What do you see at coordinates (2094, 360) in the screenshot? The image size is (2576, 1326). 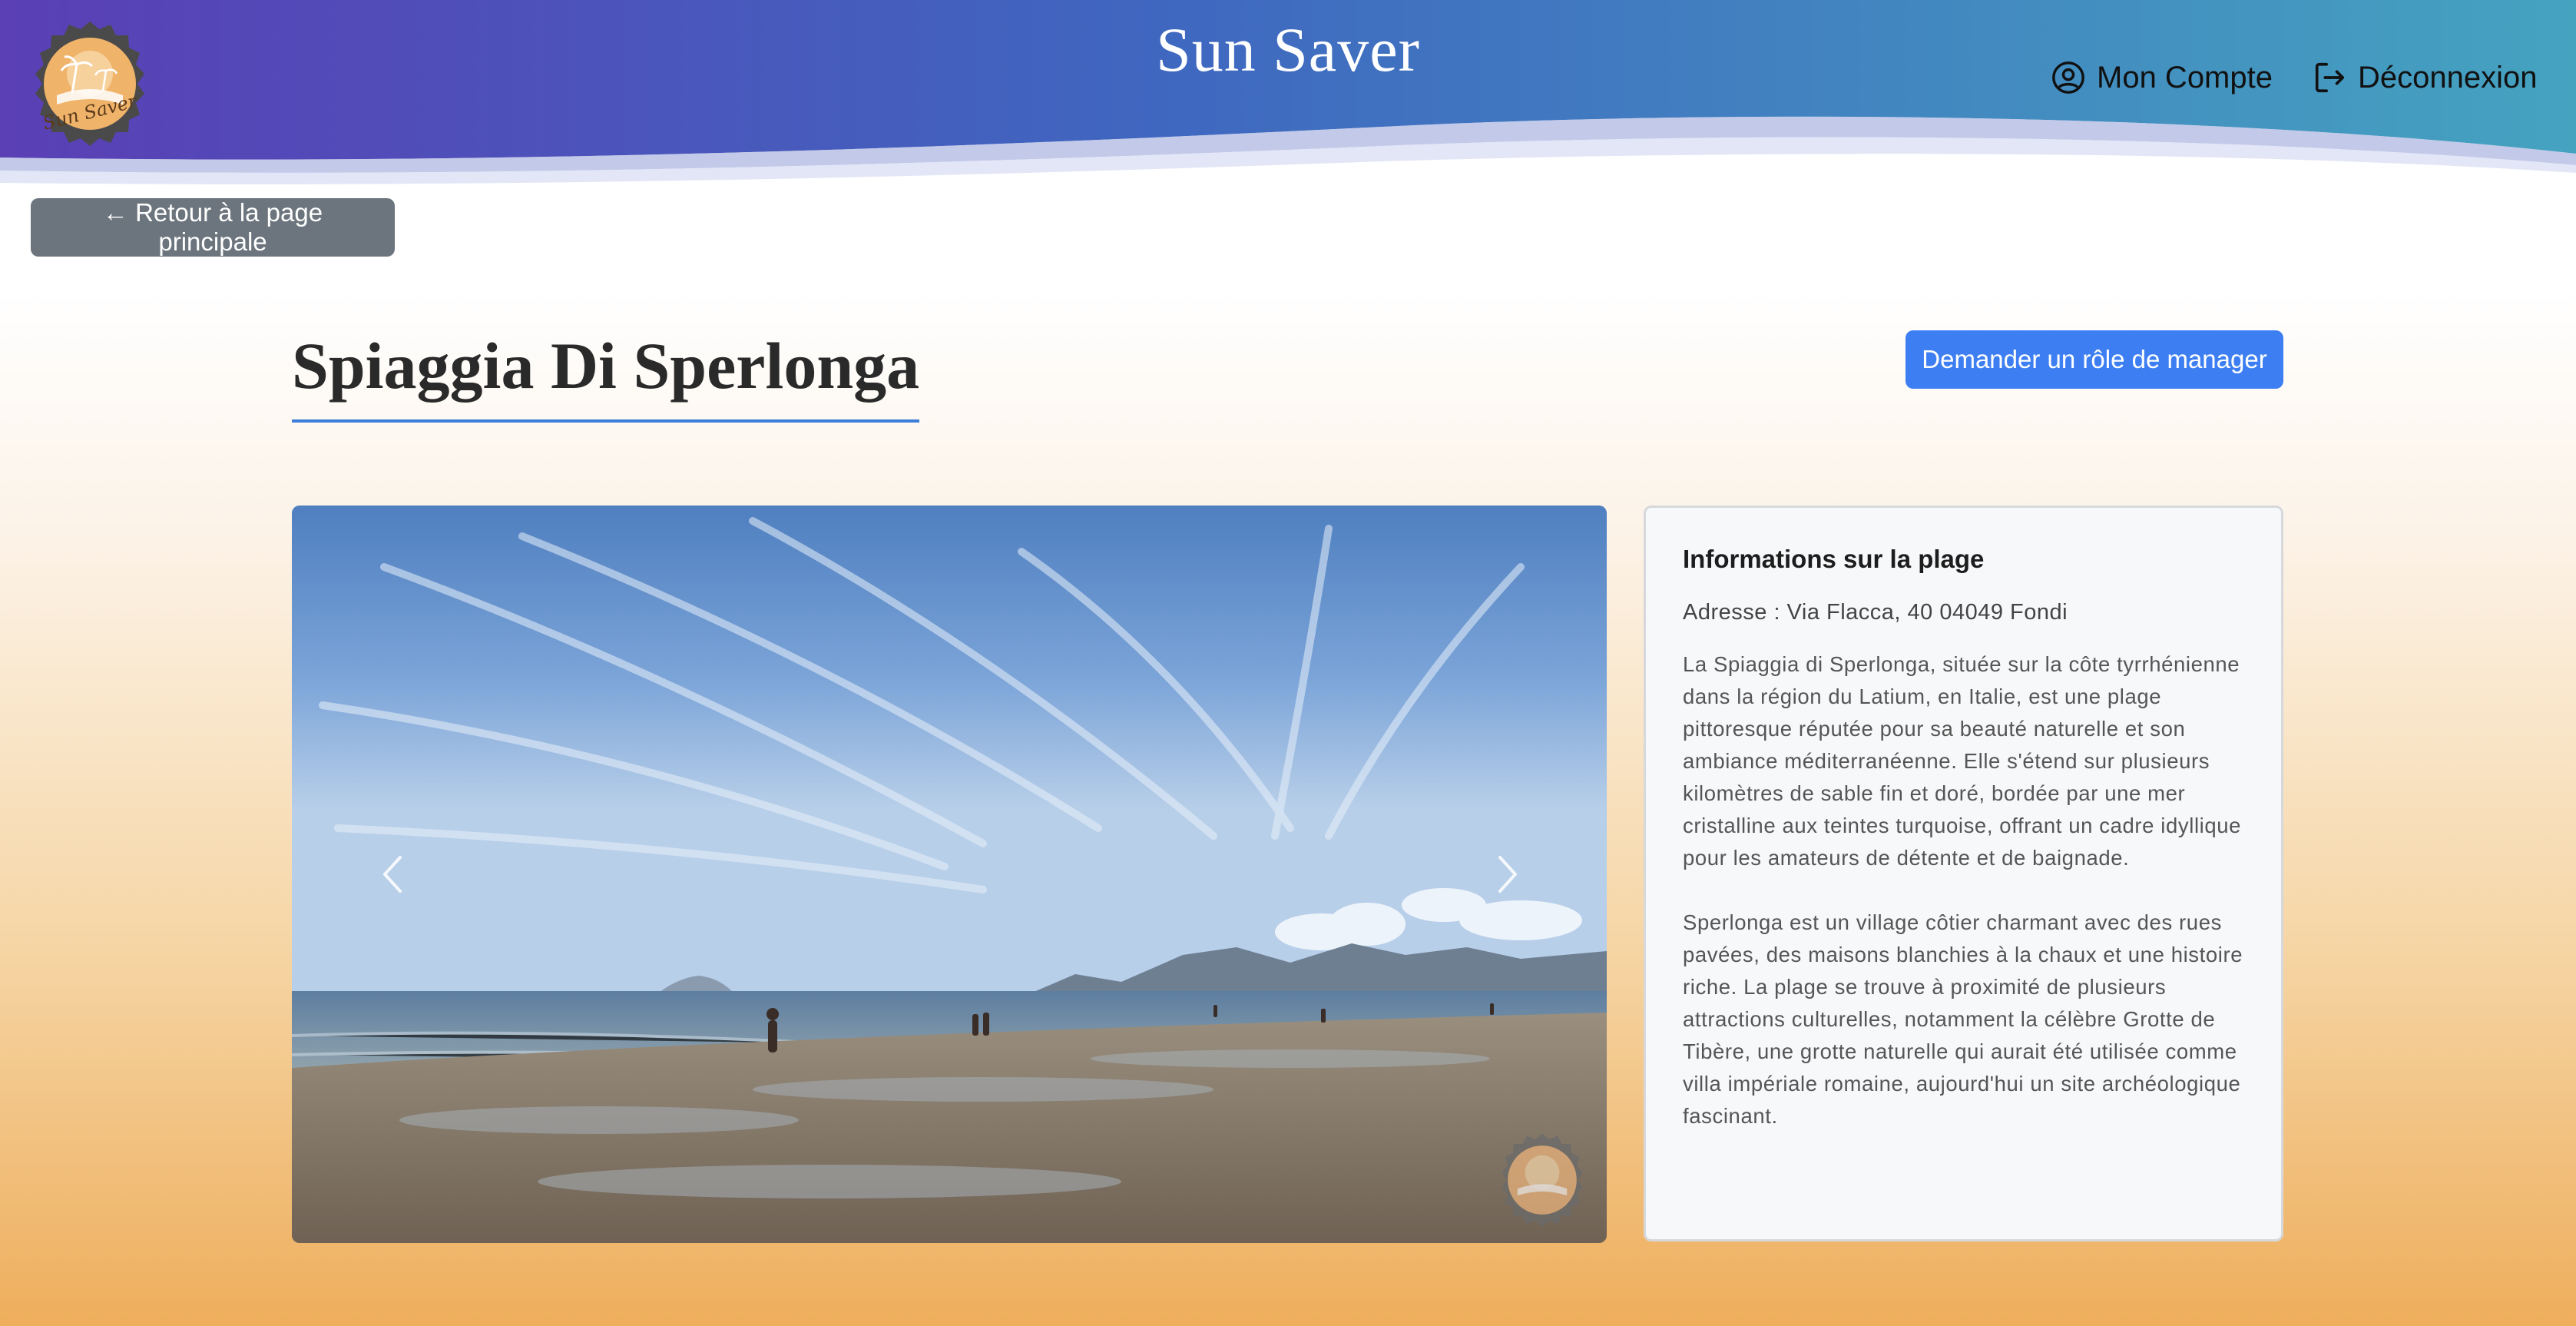 I see `request-manager-role-button: Demander un rôle de manager` at bounding box center [2094, 360].